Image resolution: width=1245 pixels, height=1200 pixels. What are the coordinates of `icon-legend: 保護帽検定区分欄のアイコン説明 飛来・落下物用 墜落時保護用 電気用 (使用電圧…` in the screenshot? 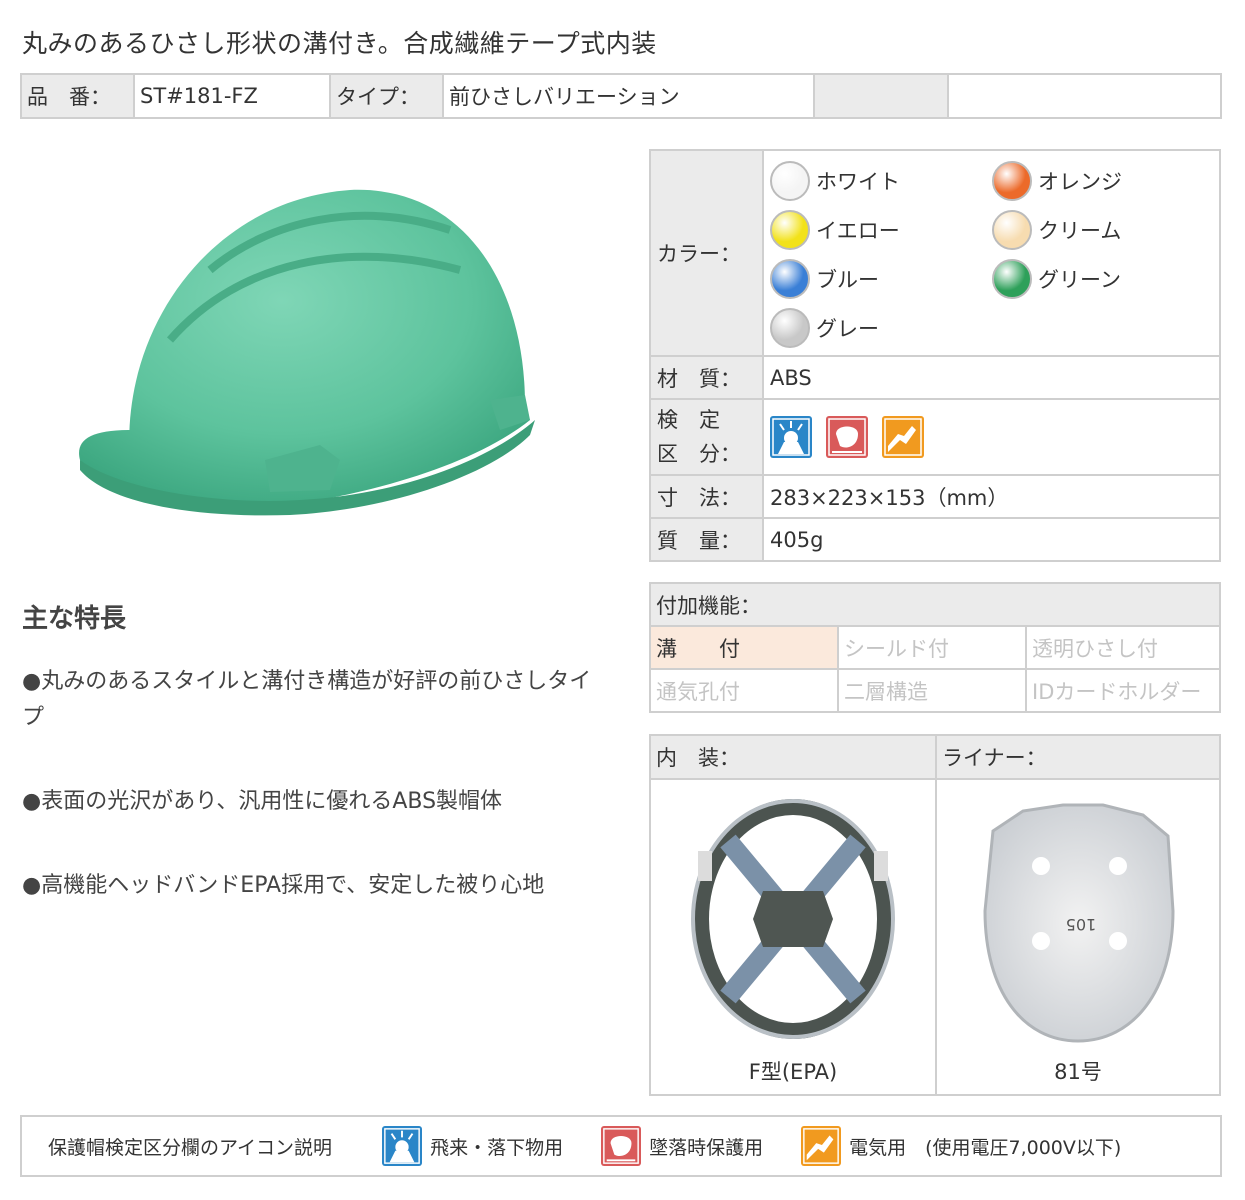 It's located at (621, 1146).